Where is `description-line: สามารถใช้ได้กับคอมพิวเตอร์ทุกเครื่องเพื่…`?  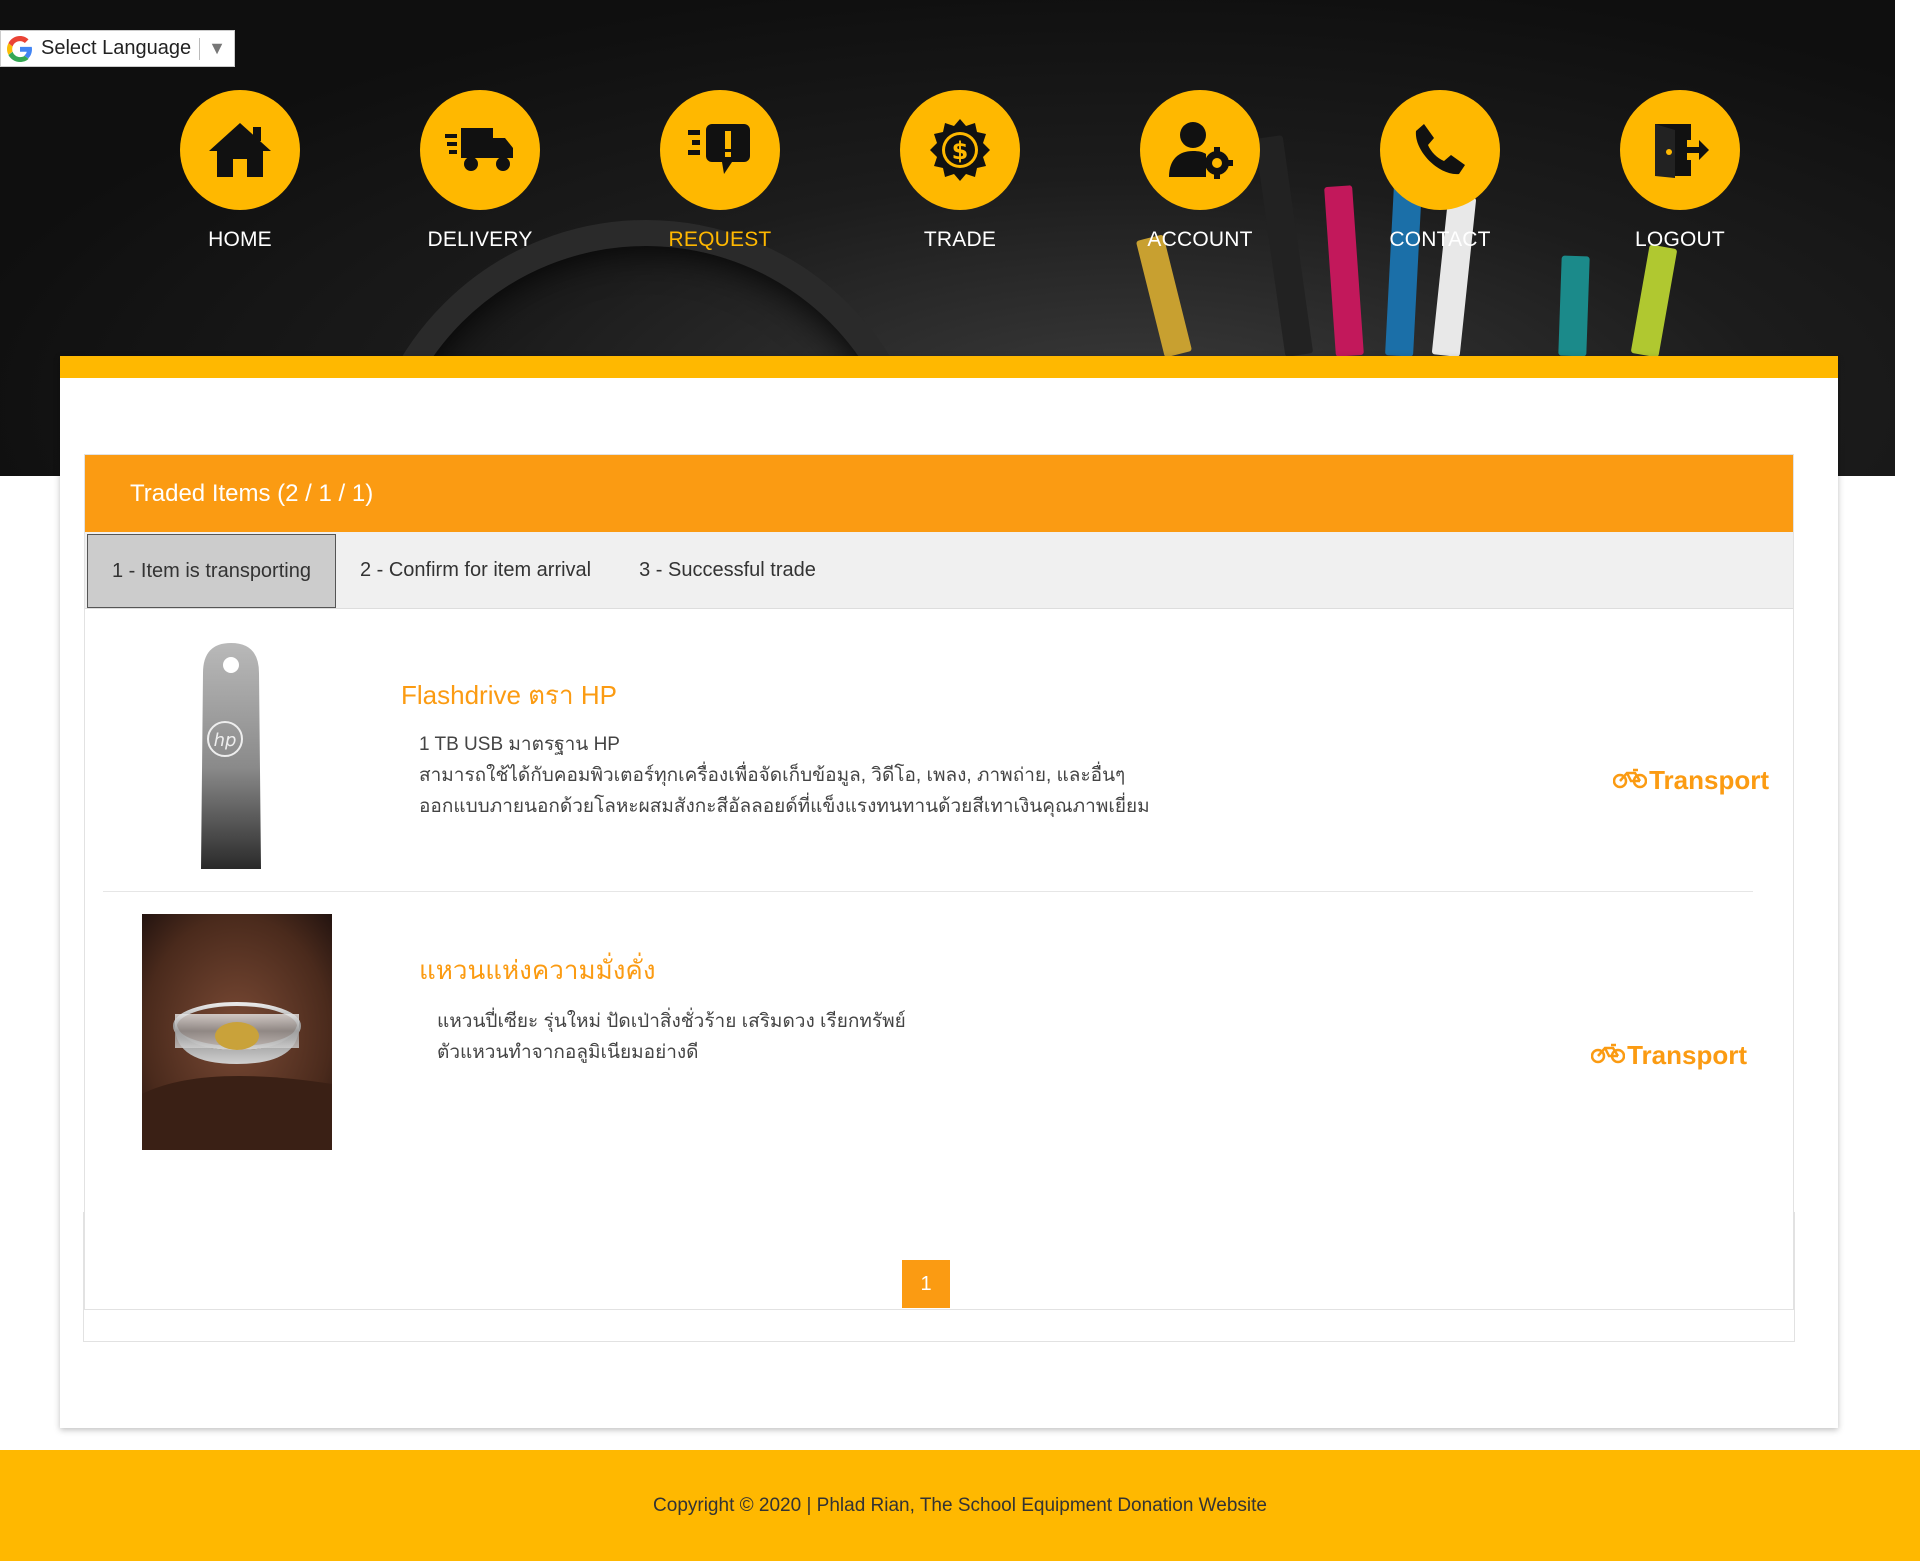
description-line: สามารถใช้ได้กับคอมพิวเตอร์ทุกเครื่องเพื่… is located at coordinates (772, 775).